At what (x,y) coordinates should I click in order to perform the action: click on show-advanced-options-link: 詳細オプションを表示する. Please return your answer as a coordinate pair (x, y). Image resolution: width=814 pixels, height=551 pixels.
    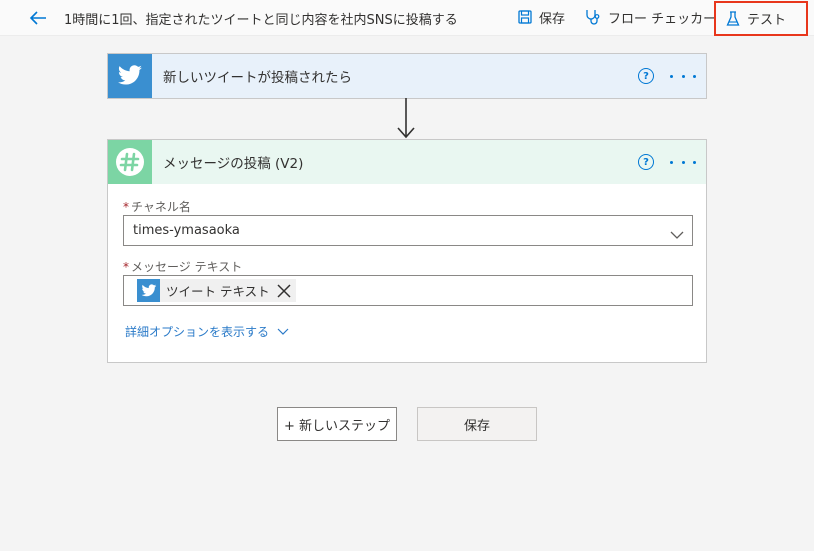
    Looking at the image, I should click on (207, 331).